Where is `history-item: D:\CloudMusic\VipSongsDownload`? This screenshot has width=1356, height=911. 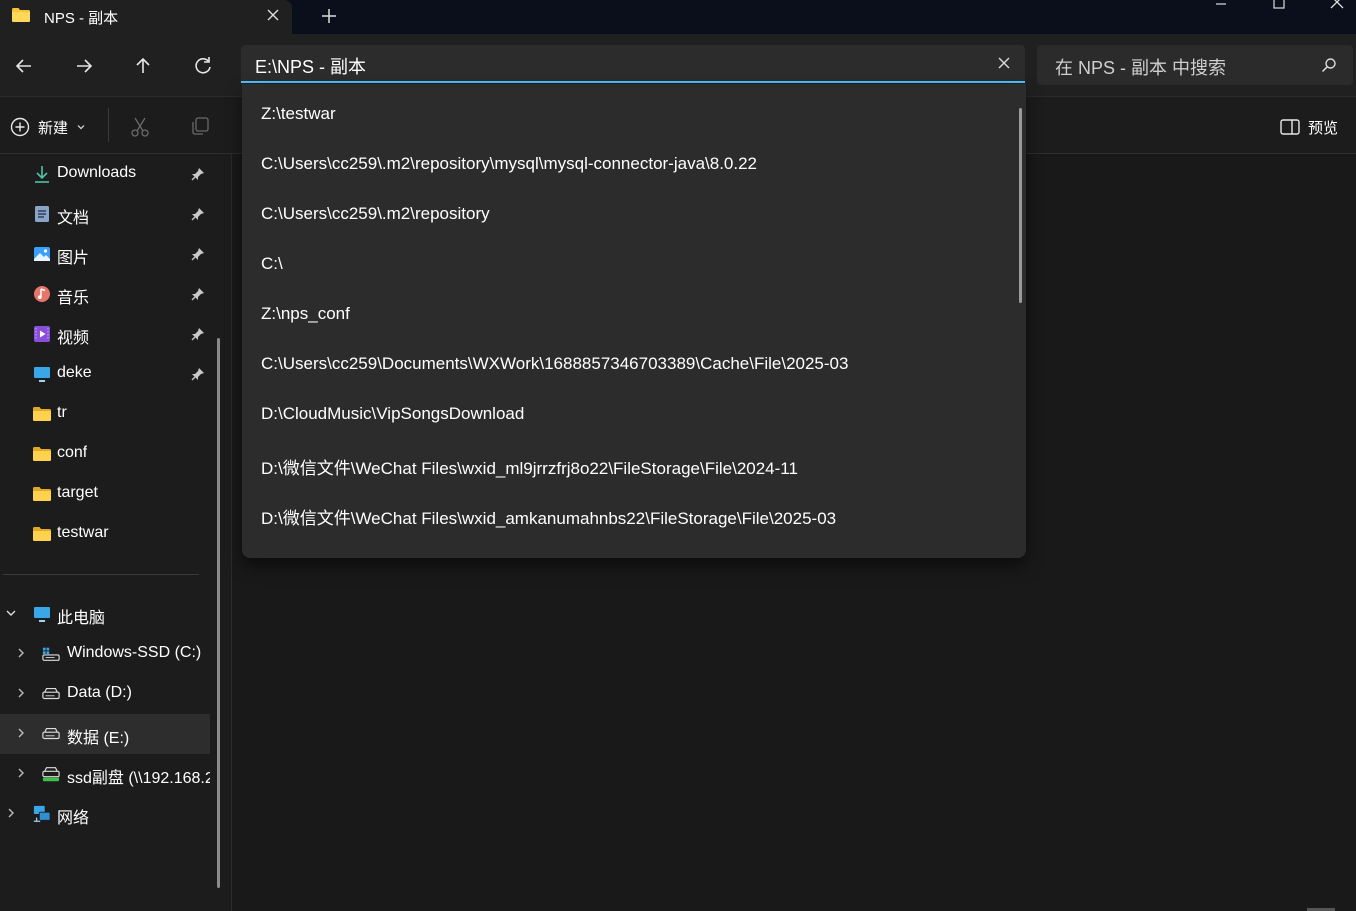
history-item: D:\CloudMusic\VipSongsDownload is located at coordinates (628, 415).